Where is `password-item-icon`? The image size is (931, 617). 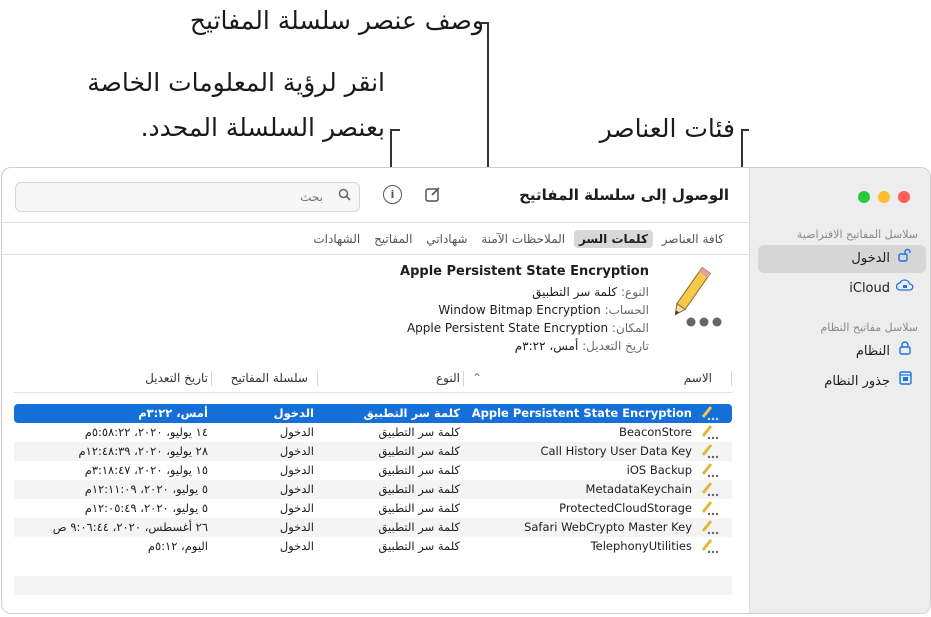
password-item-icon is located at coordinates (693, 297).